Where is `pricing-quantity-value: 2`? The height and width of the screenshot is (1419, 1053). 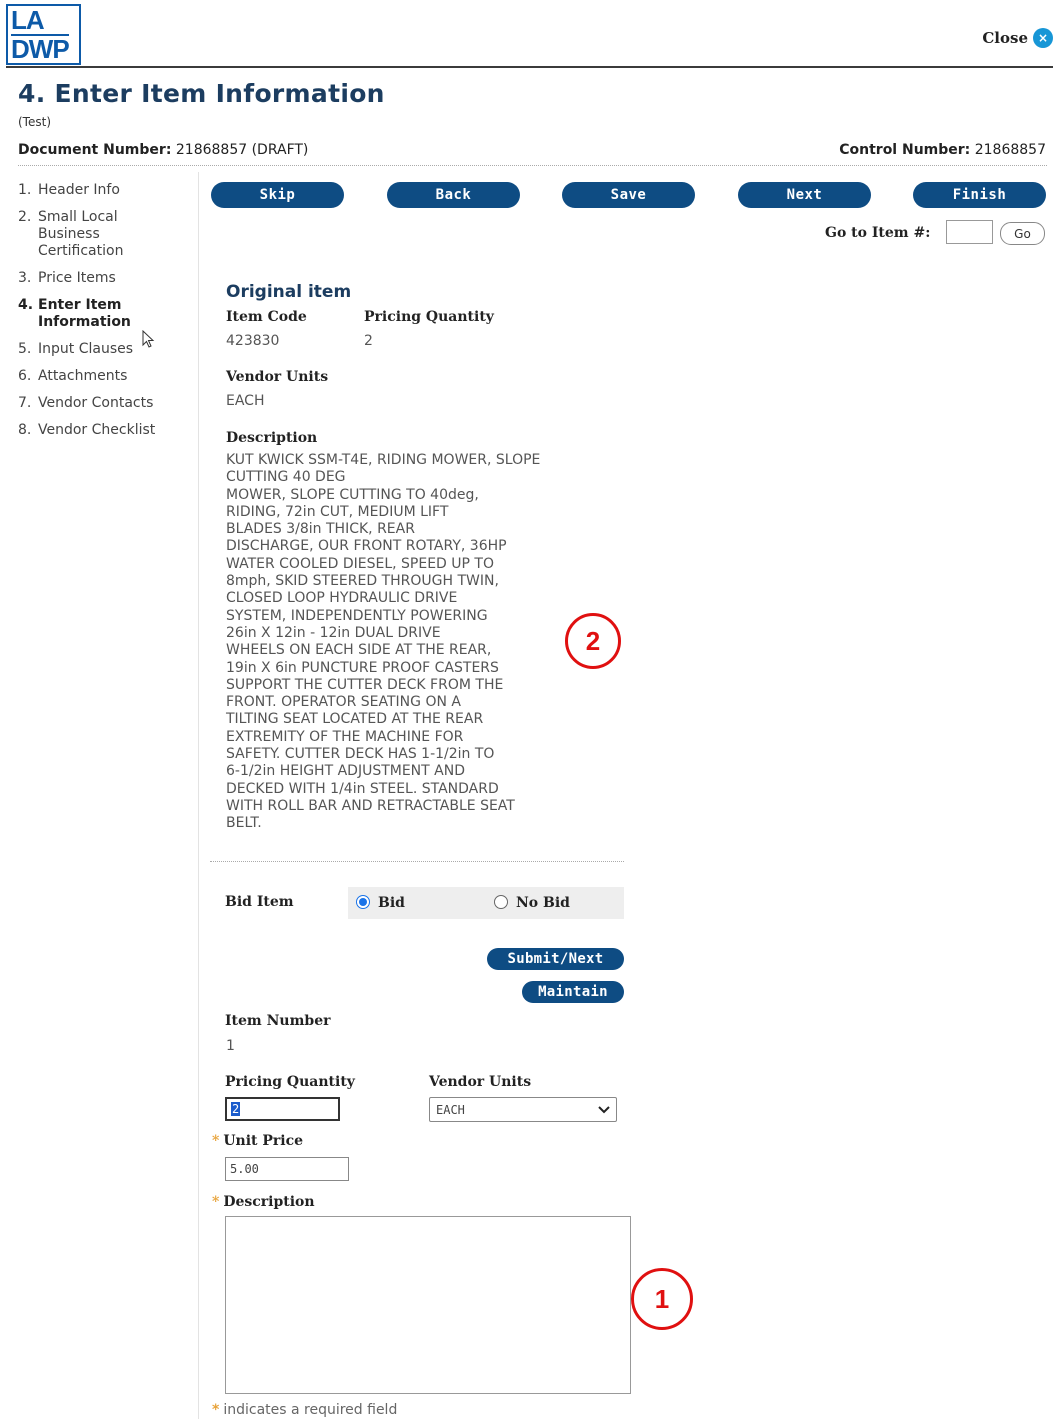 pricing-quantity-value: 2 is located at coordinates (236, 1109).